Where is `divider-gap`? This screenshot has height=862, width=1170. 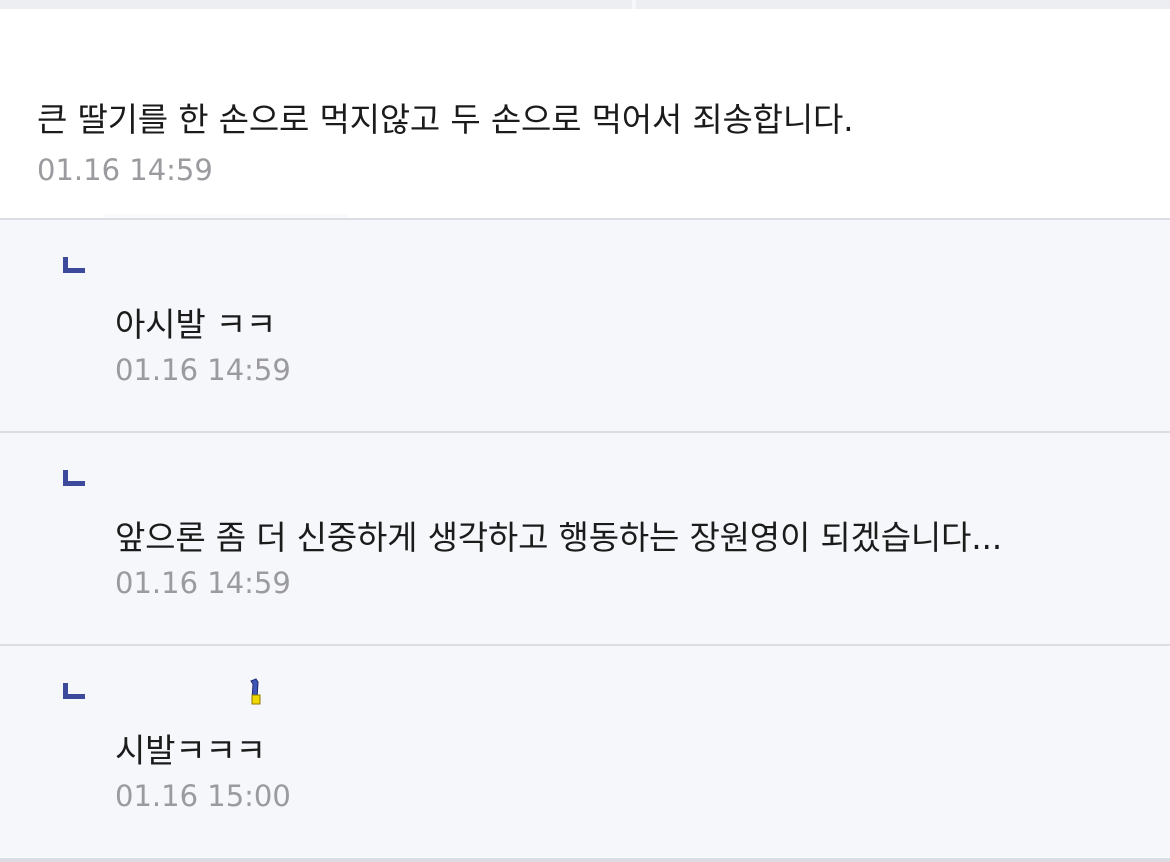
divider-gap is located at coordinates (634, 4).